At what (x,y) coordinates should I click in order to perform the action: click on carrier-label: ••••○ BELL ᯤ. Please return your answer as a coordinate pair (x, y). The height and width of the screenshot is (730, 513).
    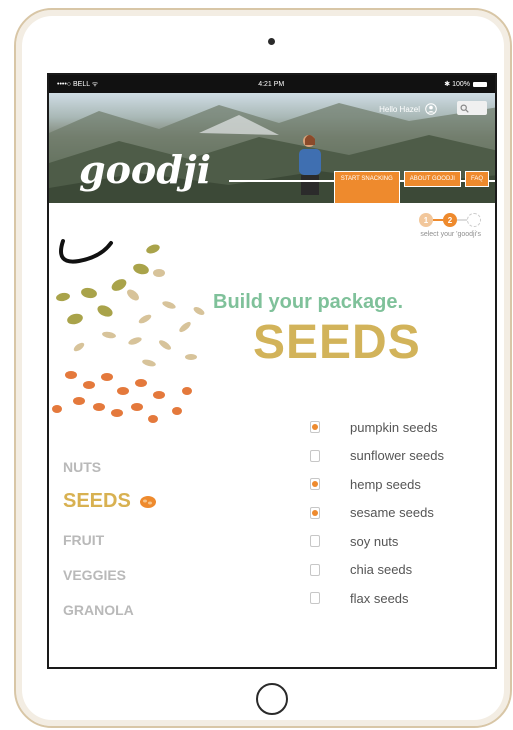
    Looking at the image, I should click on (78, 84).